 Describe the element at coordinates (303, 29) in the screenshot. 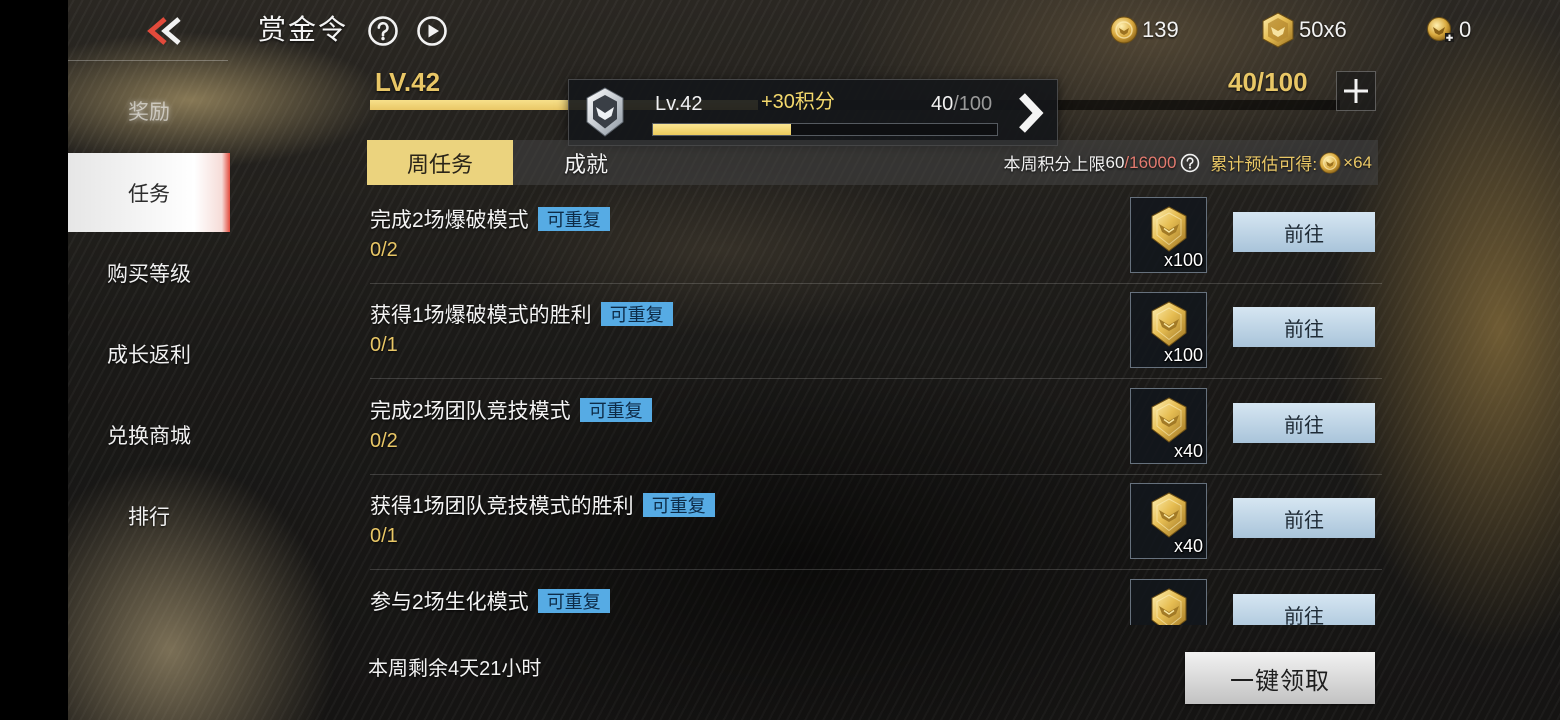

I see `page-title: 赏金令` at that location.